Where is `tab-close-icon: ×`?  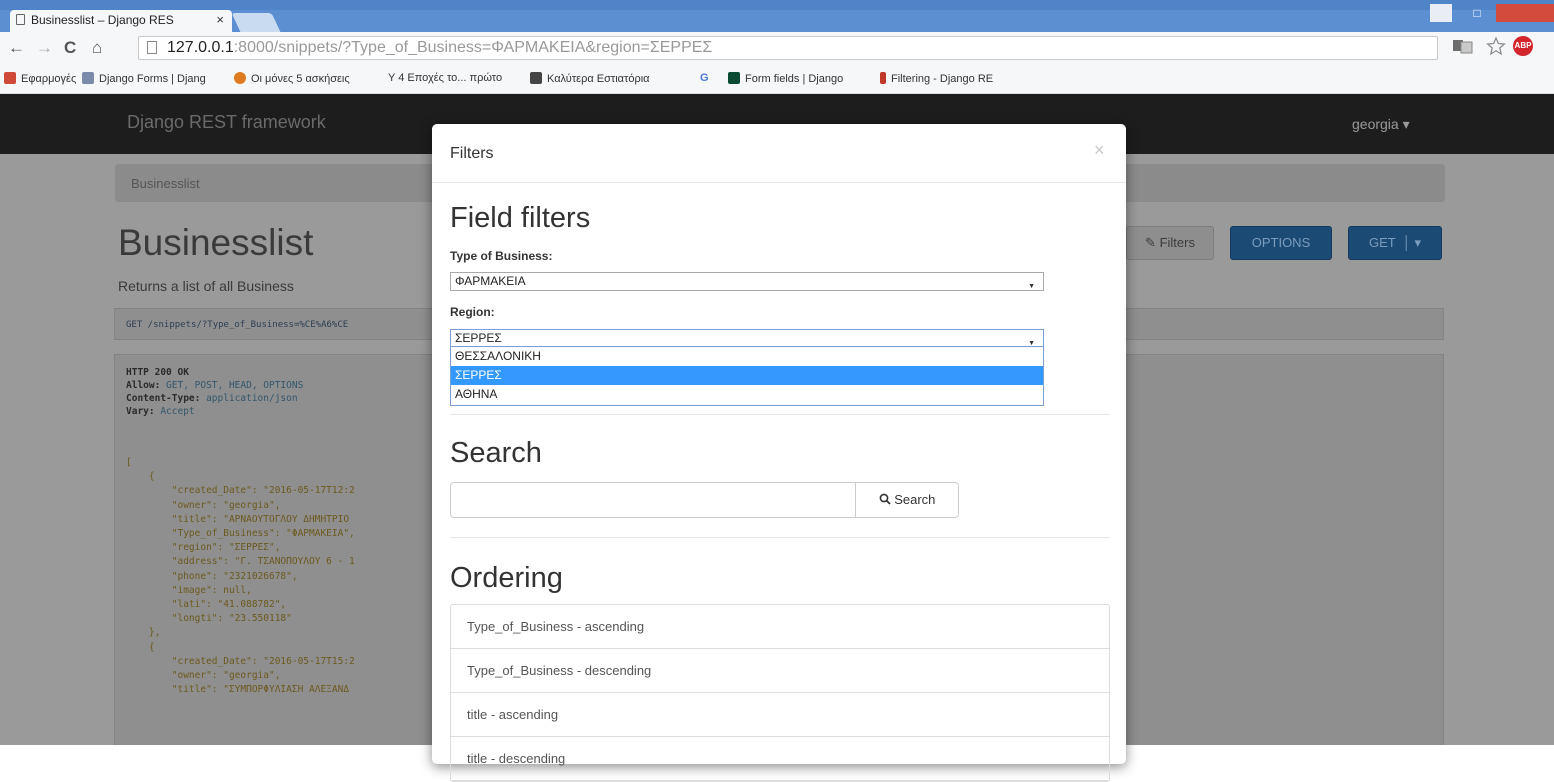 tab-close-icon: × is located at coordinates (220, 19).